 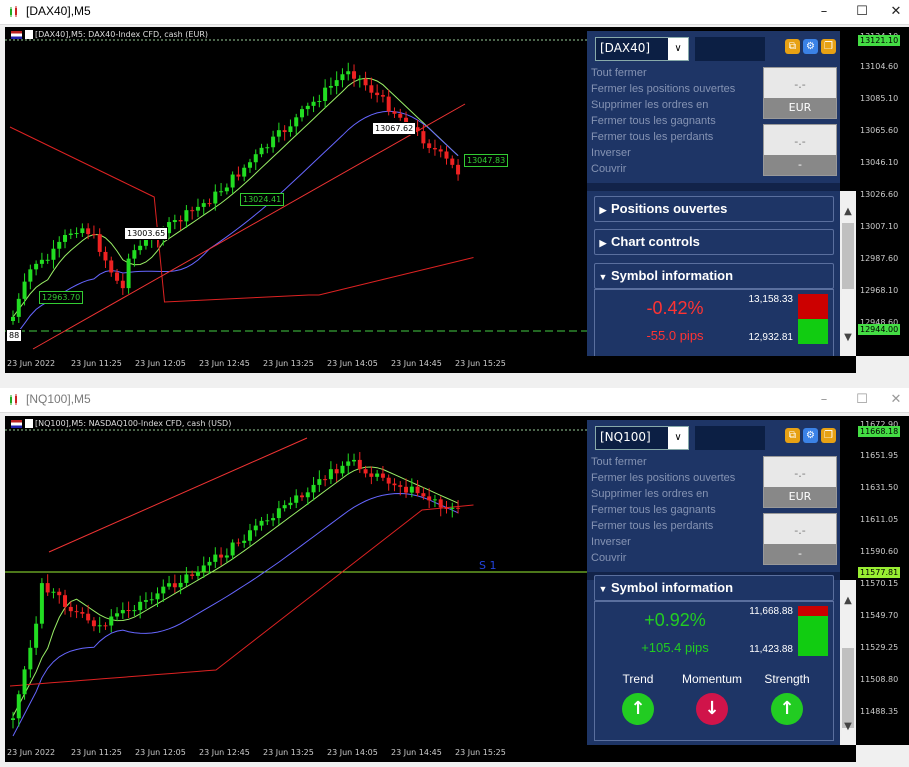 I want to click on section-chart-controls: ▶ Chart controls, so click(x=714, y=242).